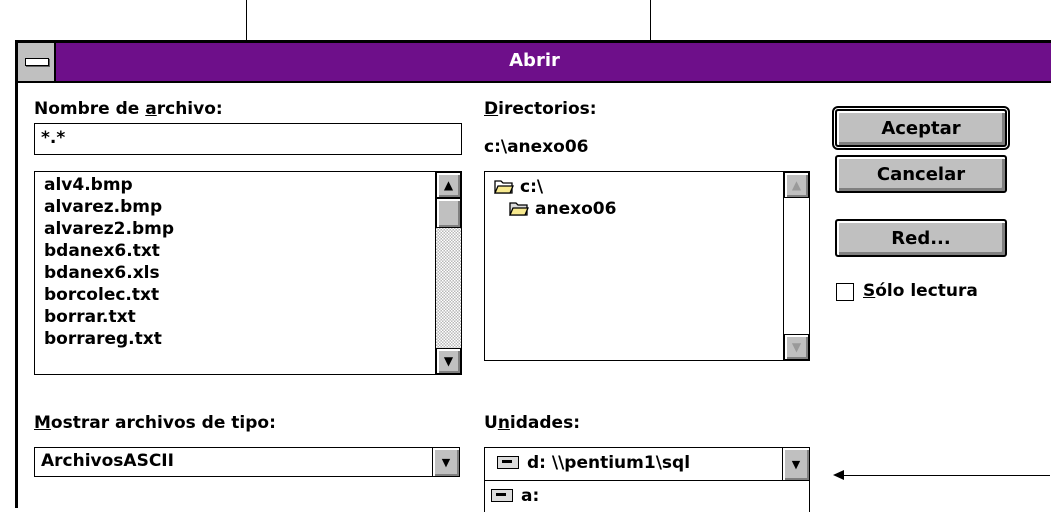 The height and width of the screenshot is (512, 1051). What do you see at coordinates (540, 109) in the screenshot?
I see `directories-label: Directorios:` at bounding box center [540, 109].